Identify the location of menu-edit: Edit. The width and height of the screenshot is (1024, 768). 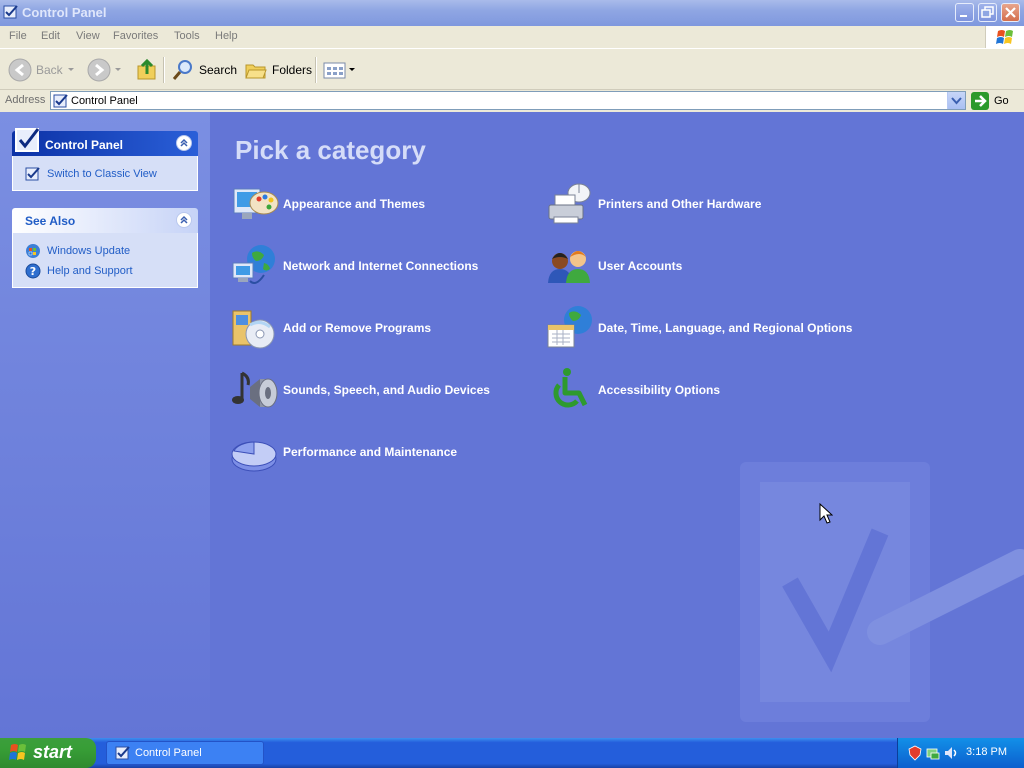
(50, 36).